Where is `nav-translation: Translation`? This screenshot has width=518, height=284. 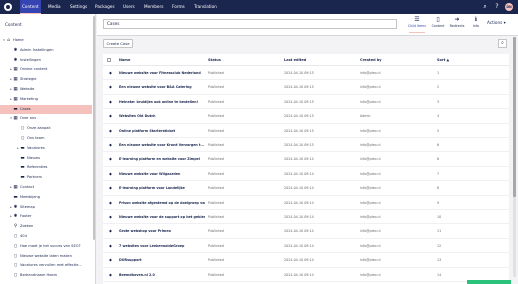 nav-translation: Translation is located at coordinates (205, 7).